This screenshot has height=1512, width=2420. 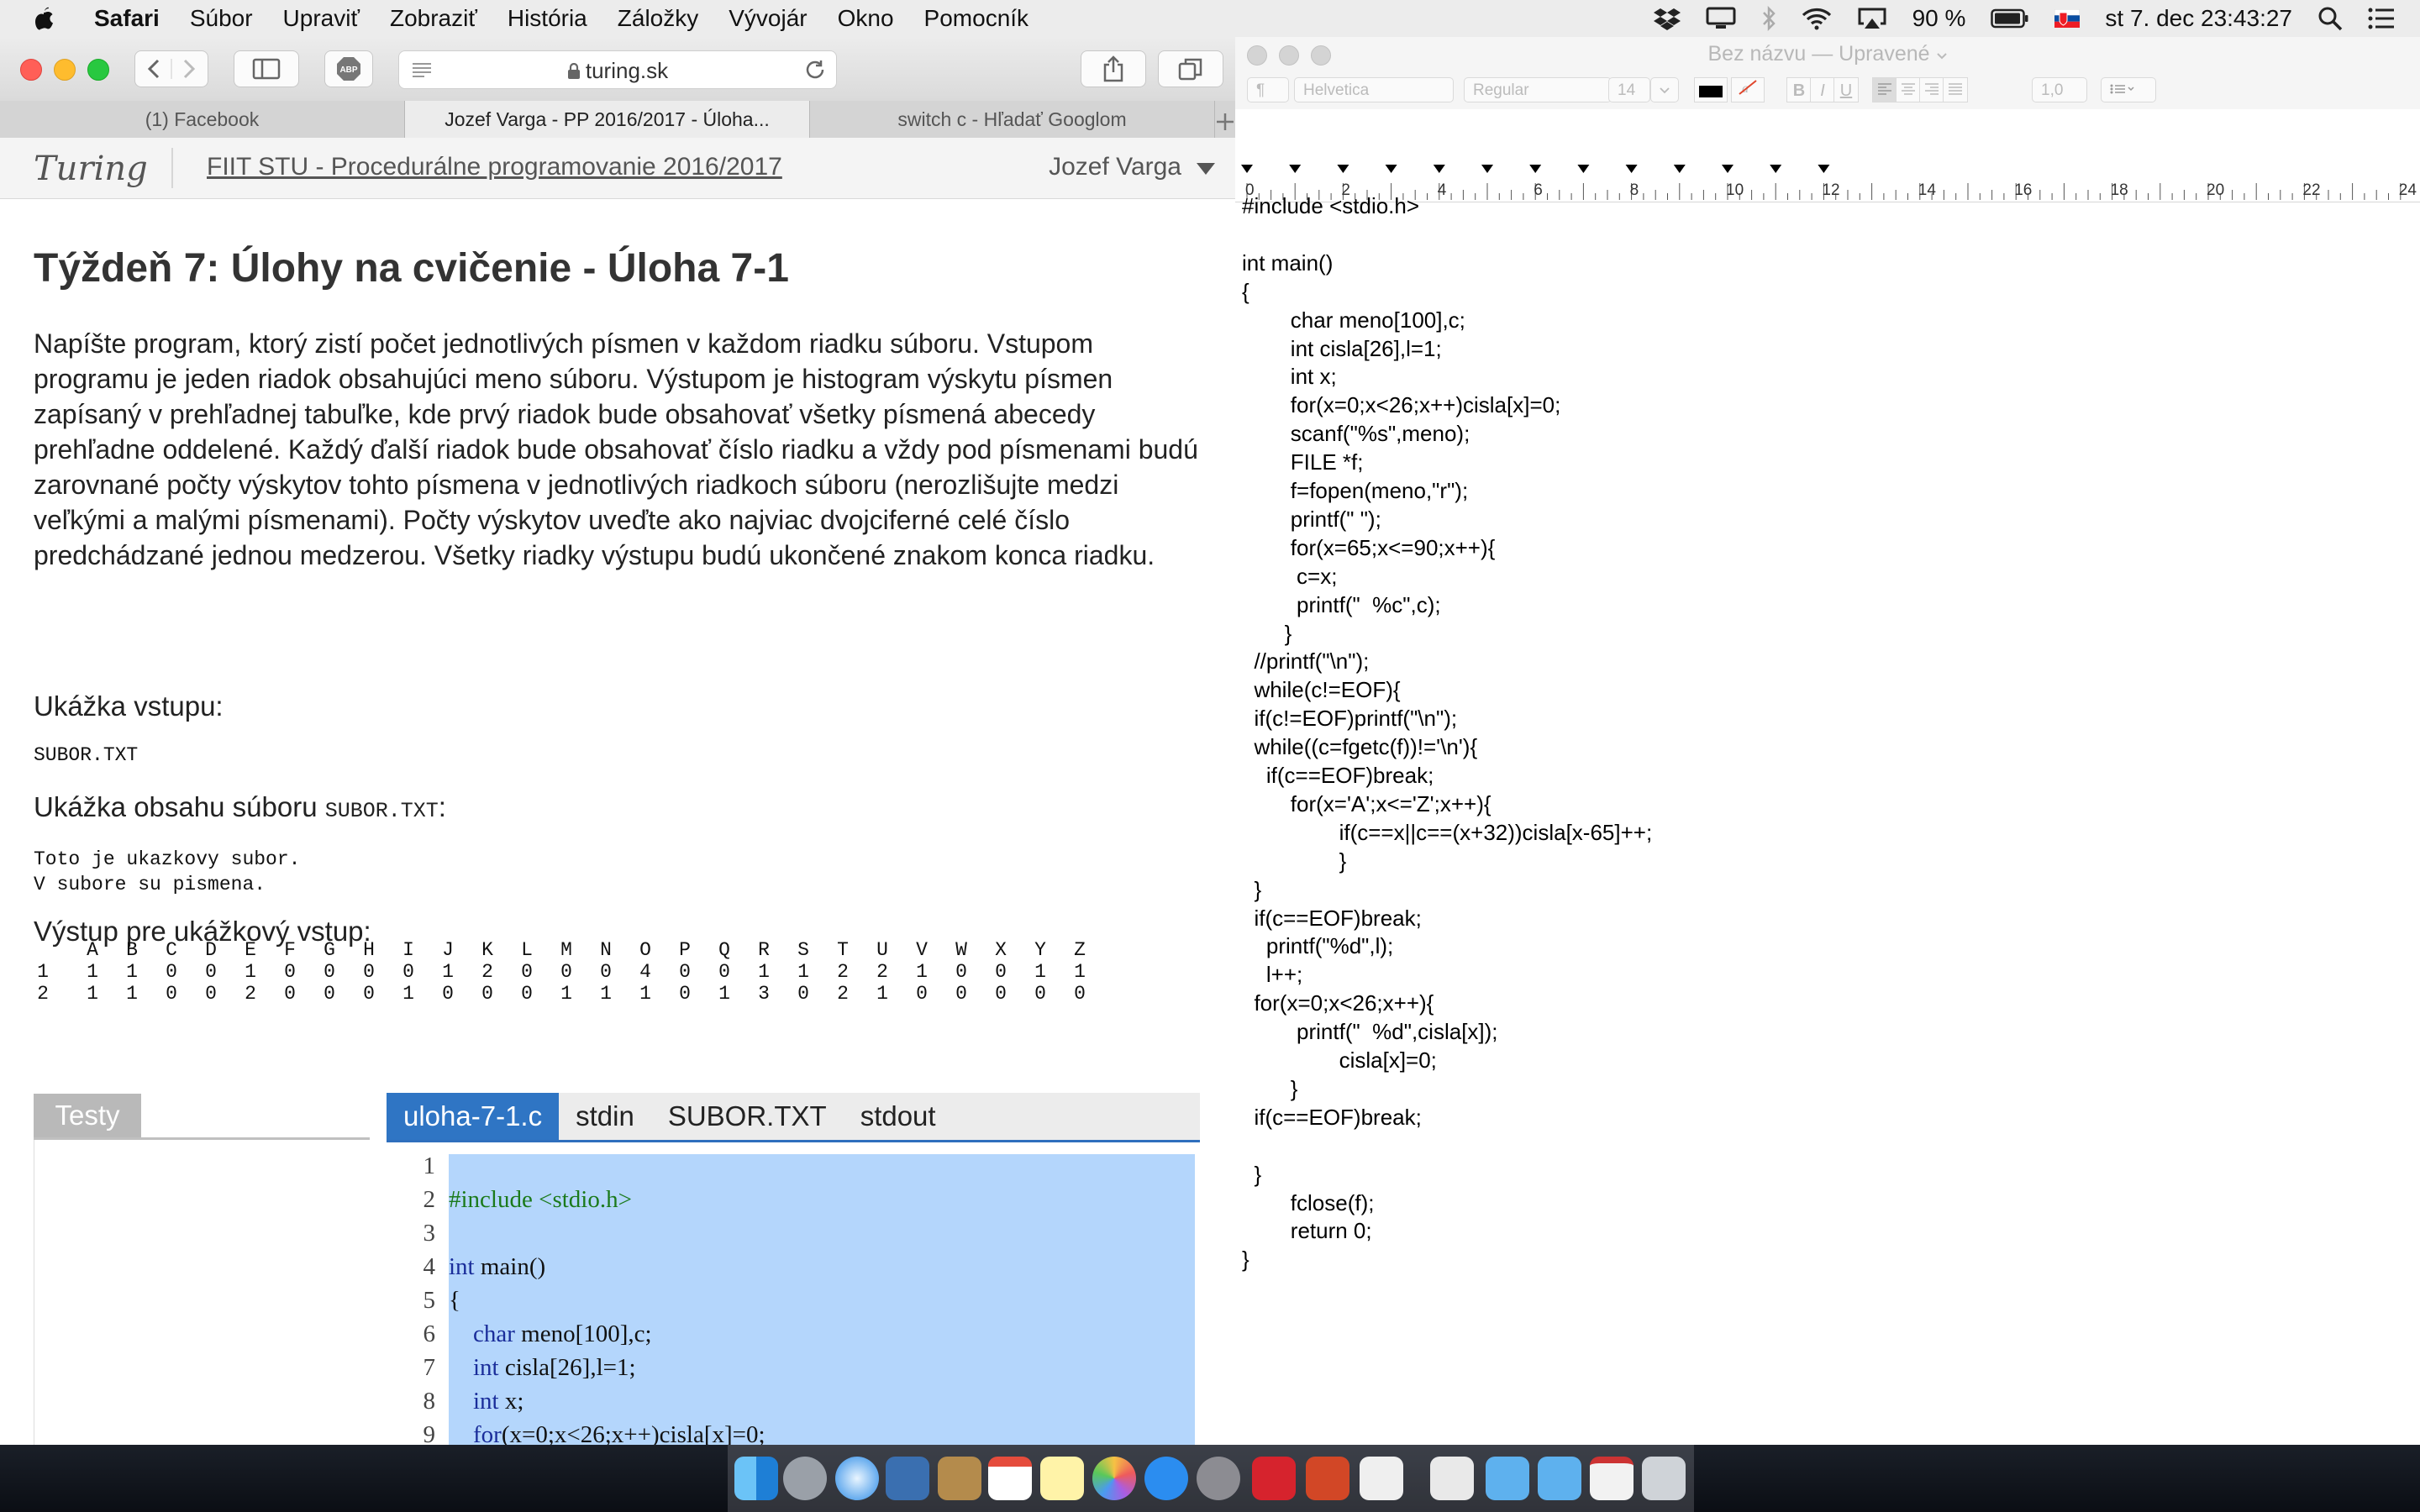 What do you see at coordinates (91, 169) in the screenshot?
I see `turing-logo: Turing` at bounding box center [91, 169].